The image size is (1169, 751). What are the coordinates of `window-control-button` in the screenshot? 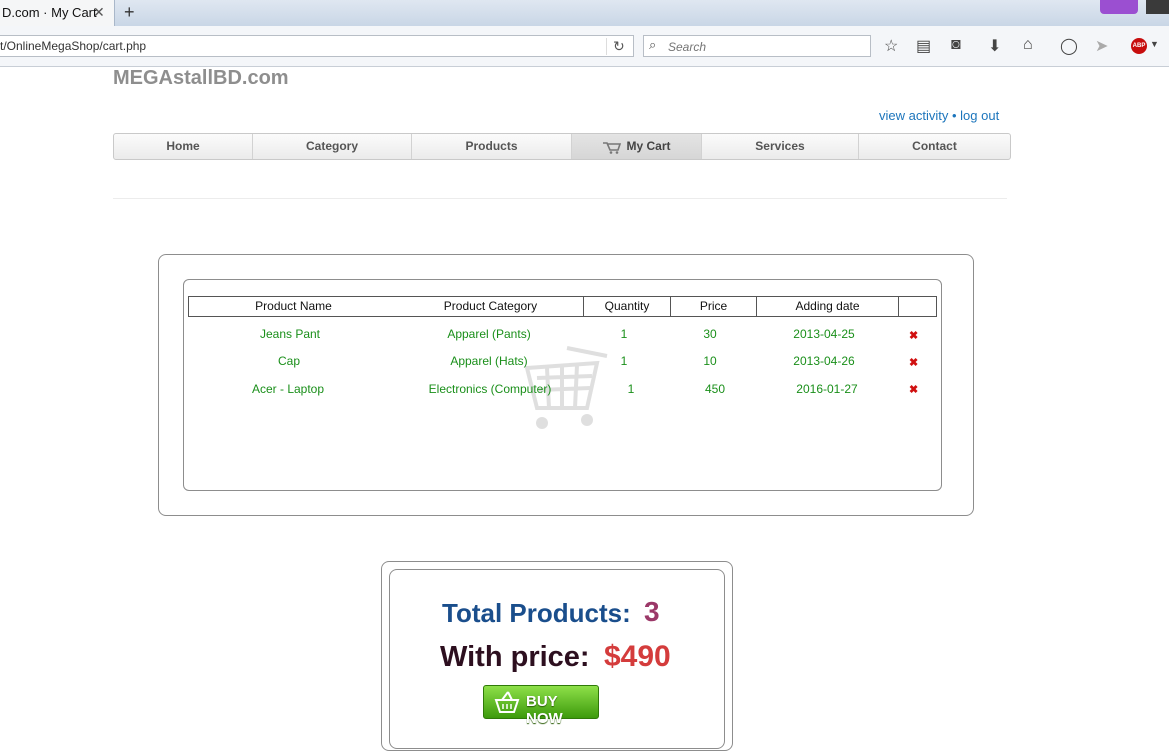 It's located at (1157, 7).